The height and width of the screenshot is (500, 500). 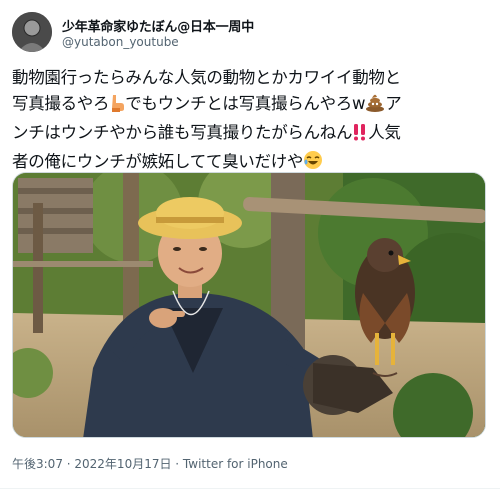 I want to click on tweet-line-1: 動物園行ったらみんな人気の動物とかカワイイ動物と, so click(x=251, y=78).